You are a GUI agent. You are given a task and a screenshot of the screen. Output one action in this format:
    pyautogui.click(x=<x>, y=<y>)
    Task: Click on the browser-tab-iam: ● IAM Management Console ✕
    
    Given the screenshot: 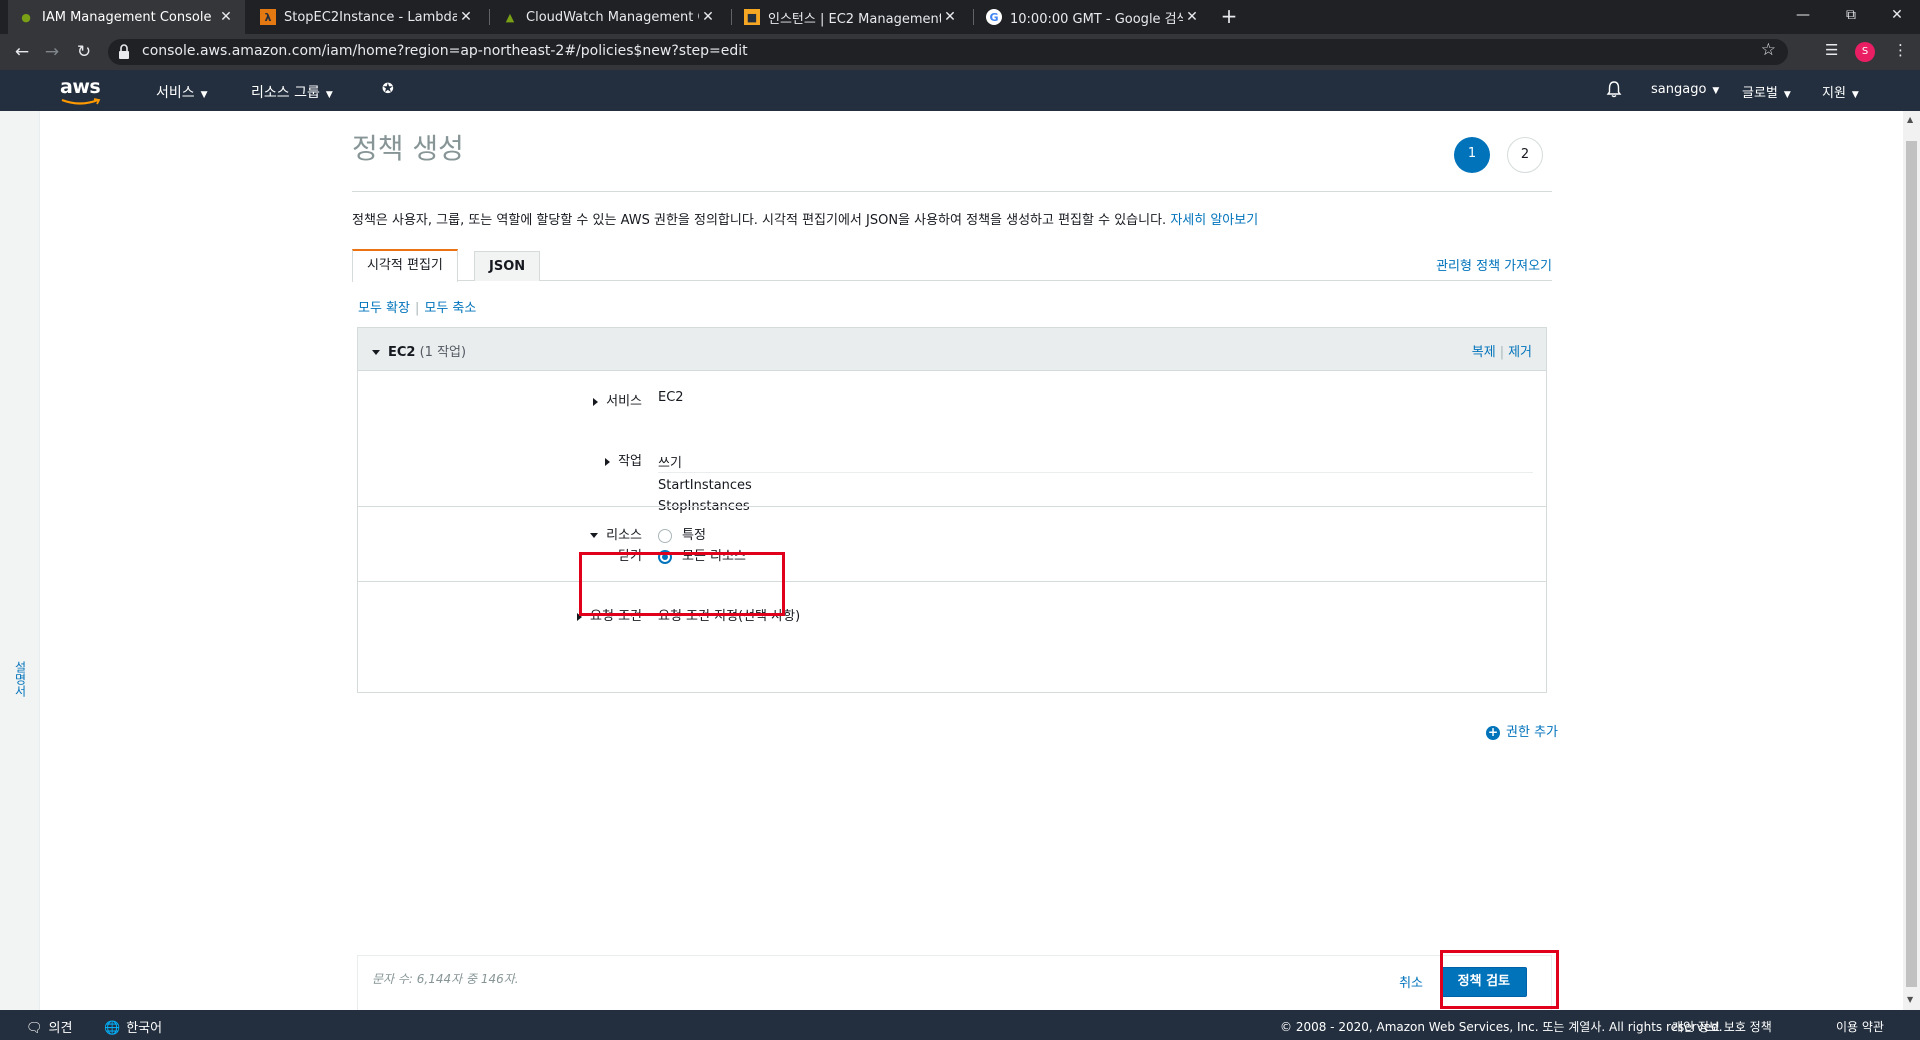 What is the action you would take?
    pyautogui.click(x=126, y=17)
    